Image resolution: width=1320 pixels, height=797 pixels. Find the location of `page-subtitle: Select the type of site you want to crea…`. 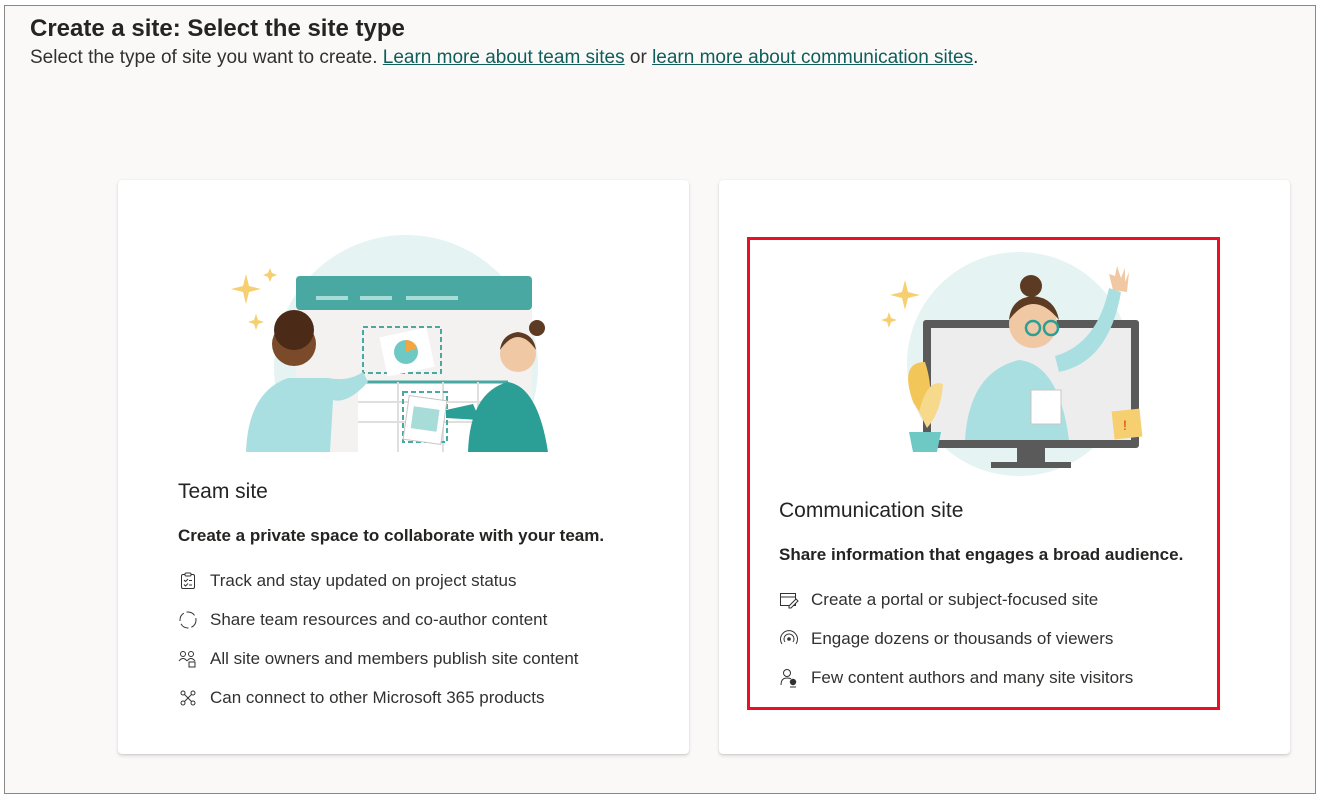

page-subtitle: Select the type of site you want to crea… is located at coordinates (504, 58).